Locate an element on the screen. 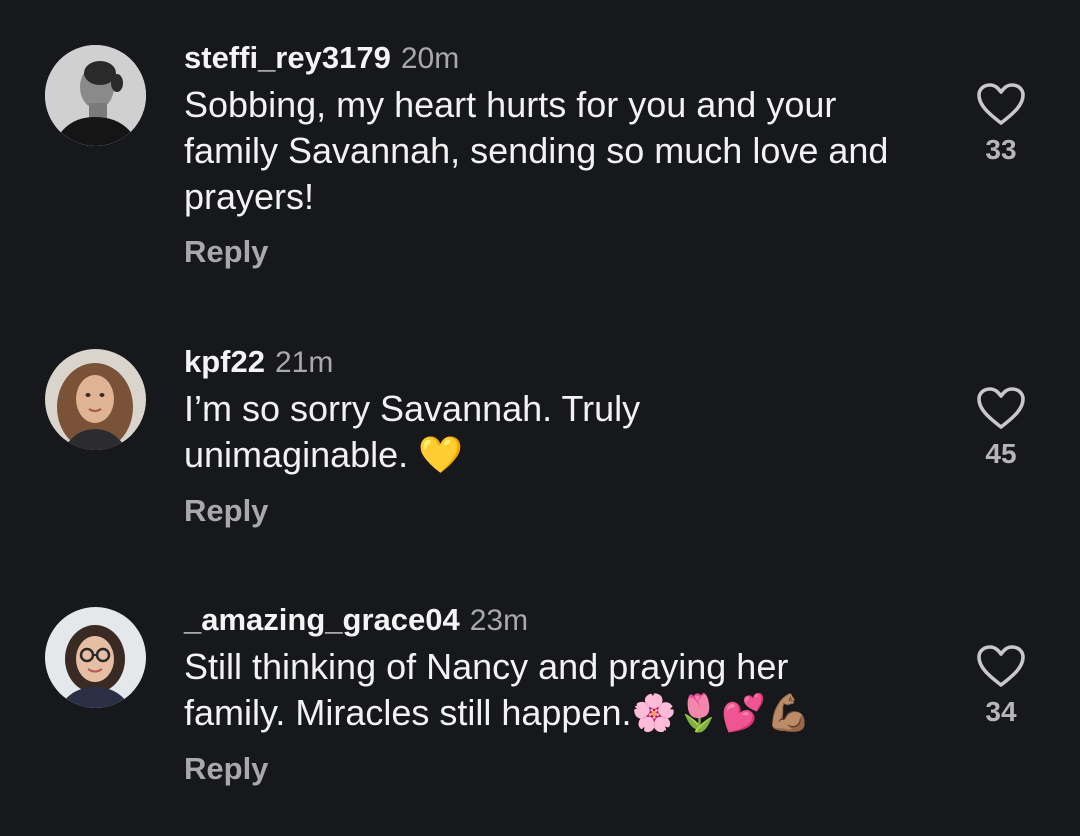  like-control: 34 is located at coordinates (1001, 686).